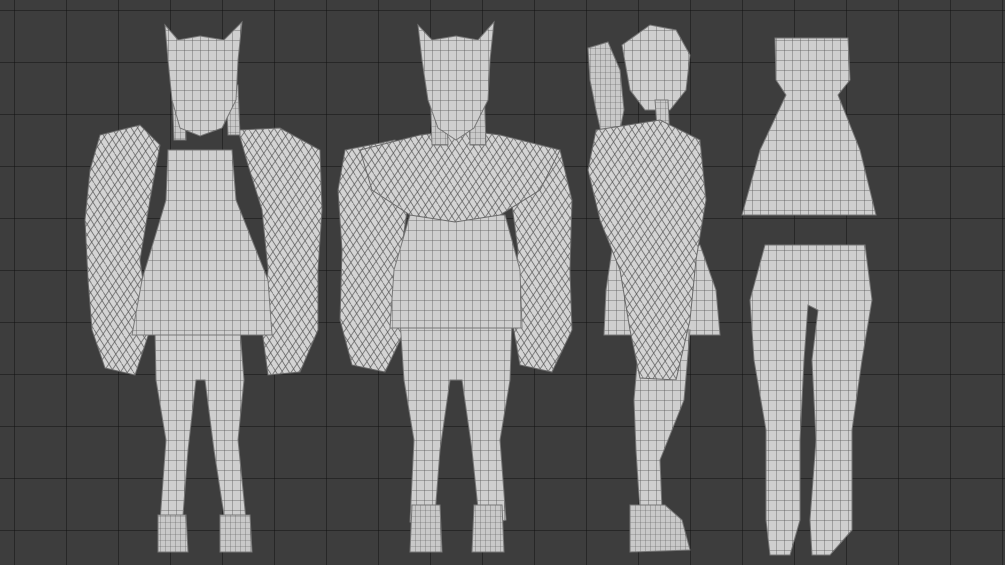  What do you see at coordinates (660, 528) in the screenshot?
I see `platform-wedge` at bounding box center [660, 528].